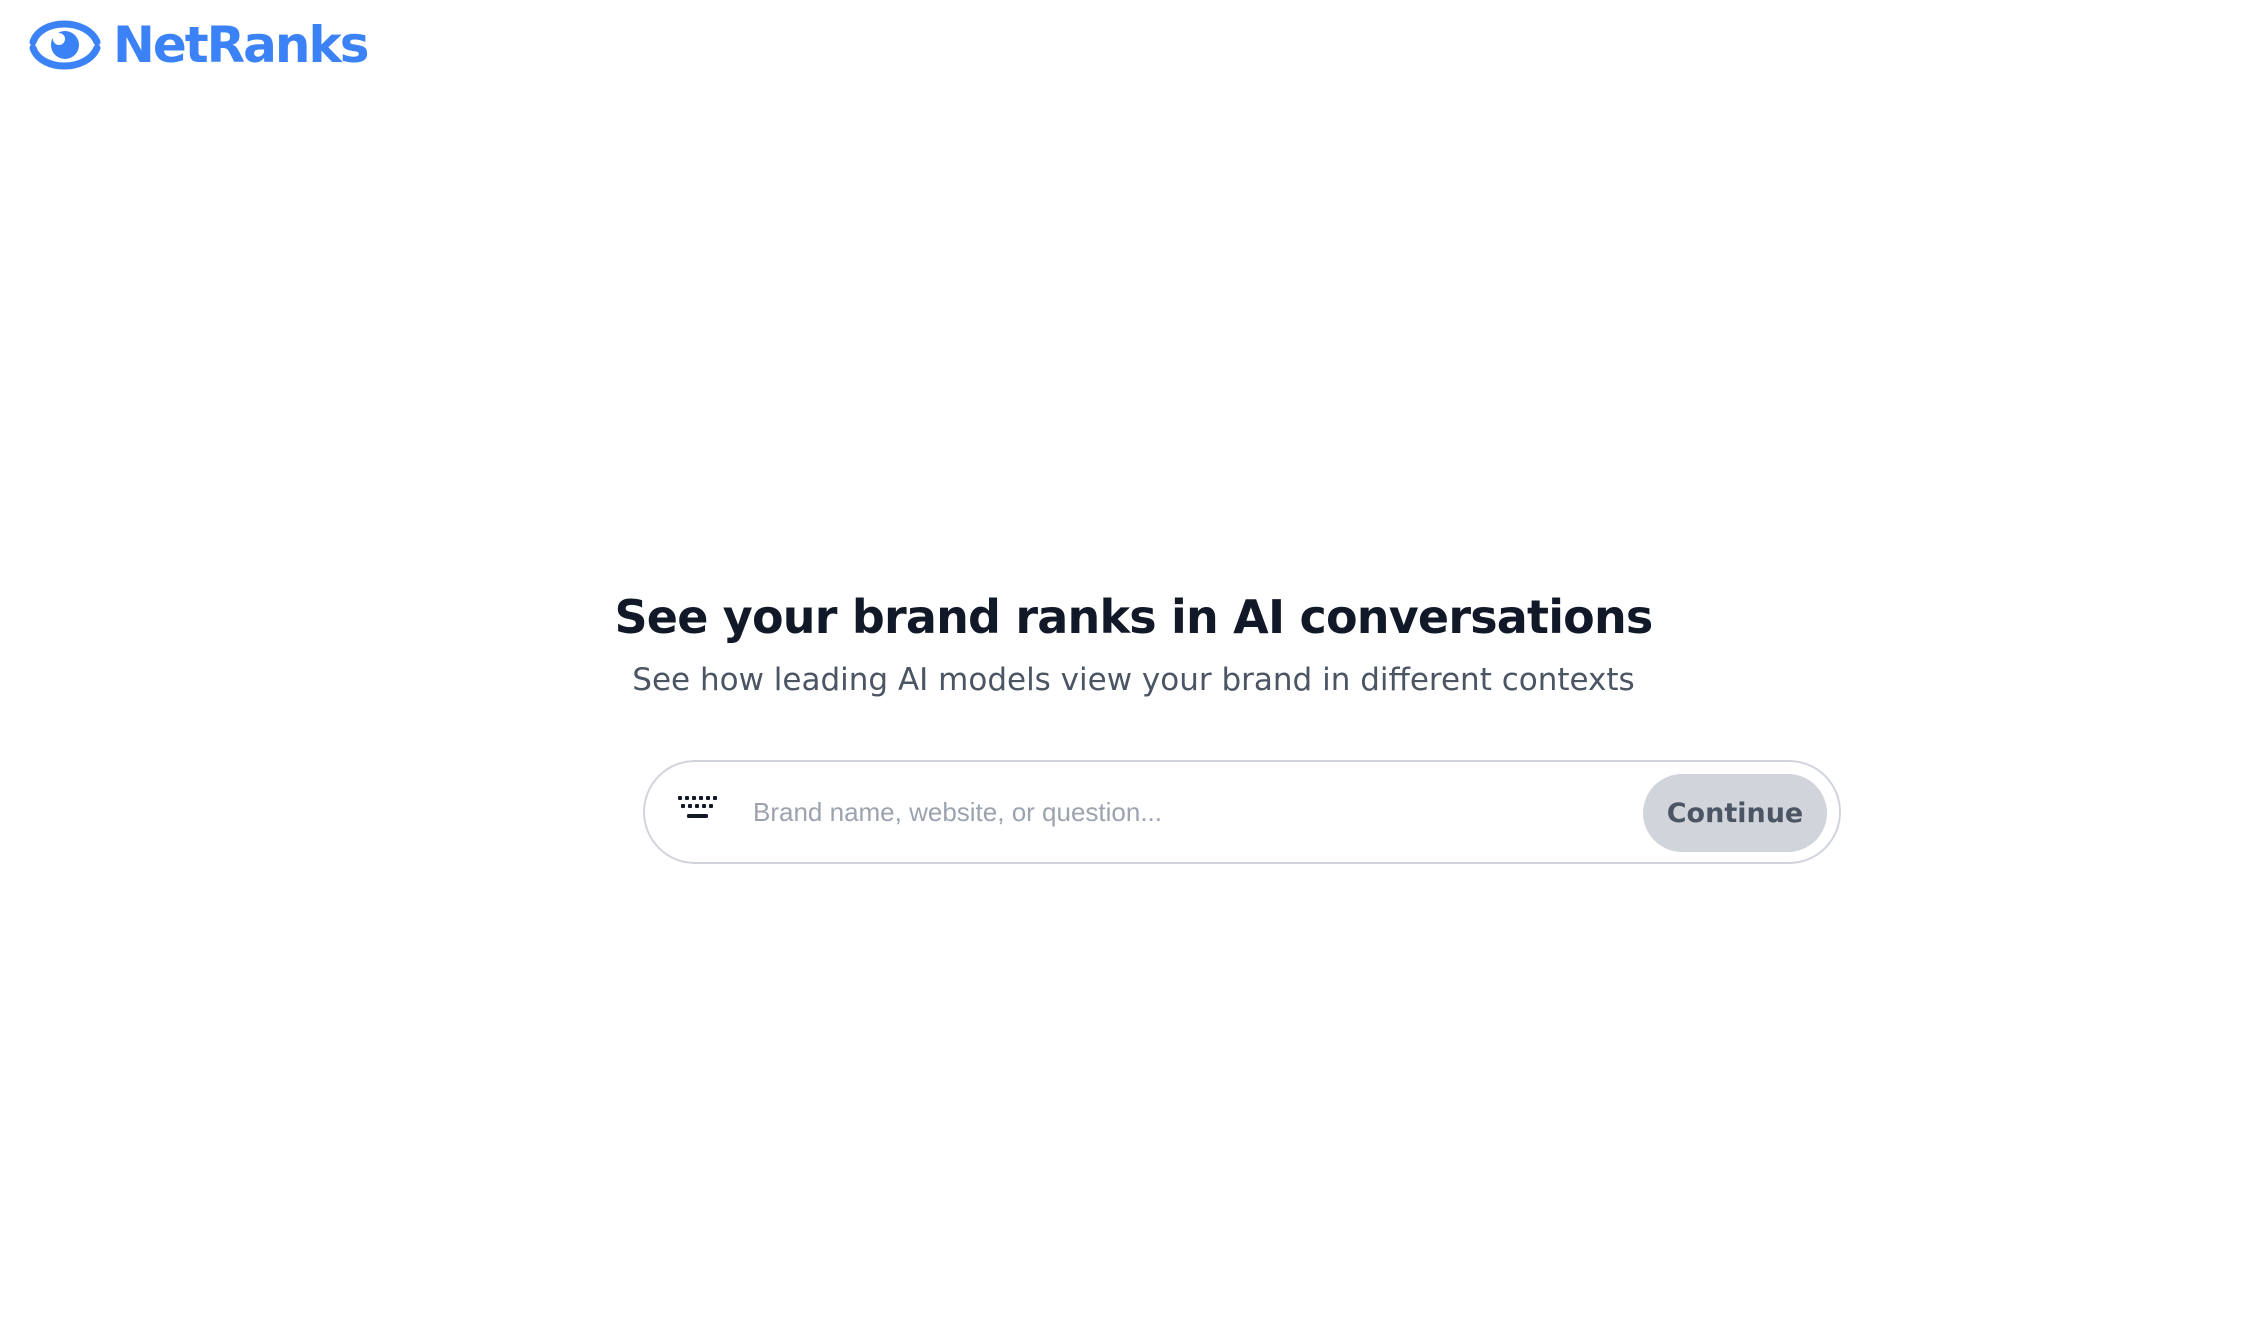 This screenshot has height=1340, width=2267. I want to click on page-title: See your brand ranks in AI conversations, so click(1133, 617).